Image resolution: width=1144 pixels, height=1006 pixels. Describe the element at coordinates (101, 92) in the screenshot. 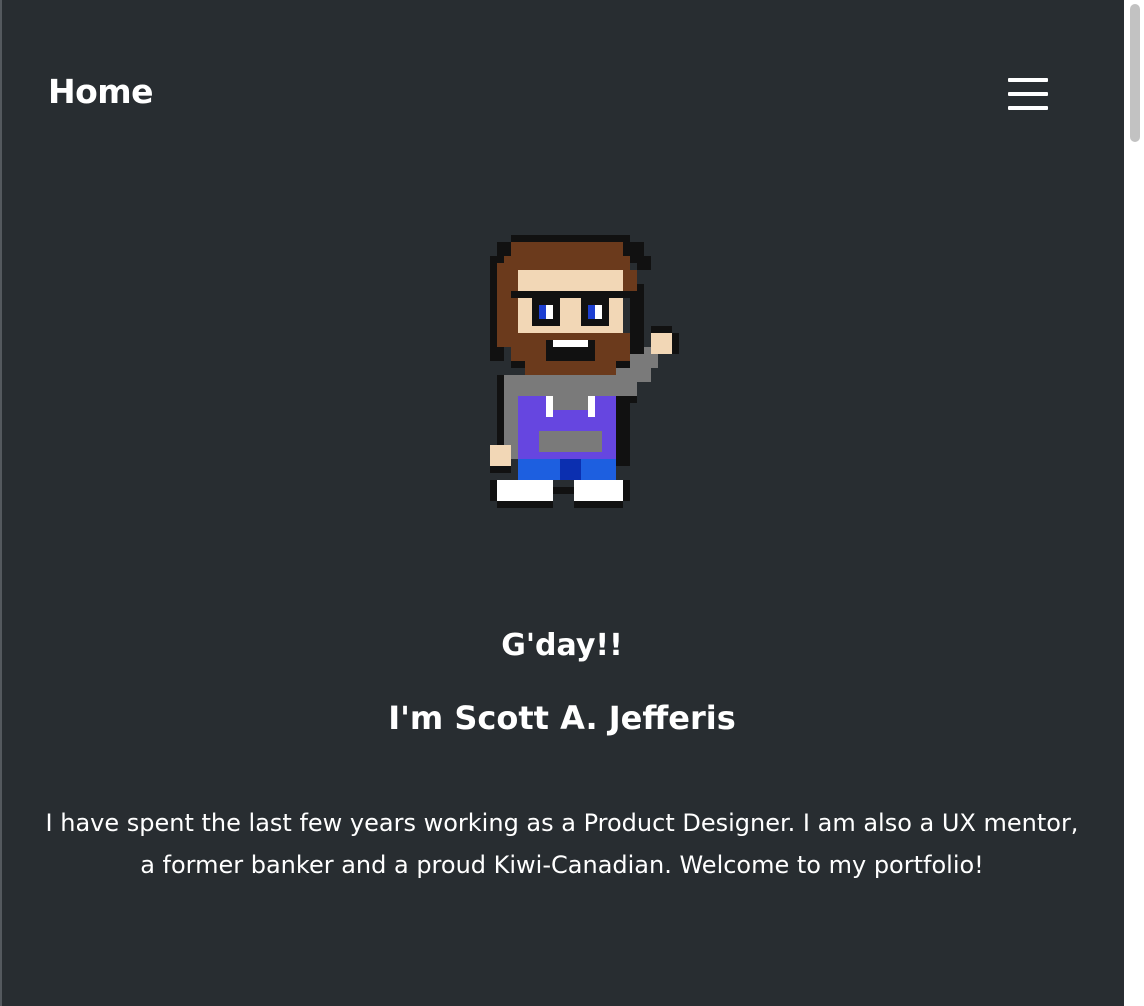

I see `home-link: Home` at that location.